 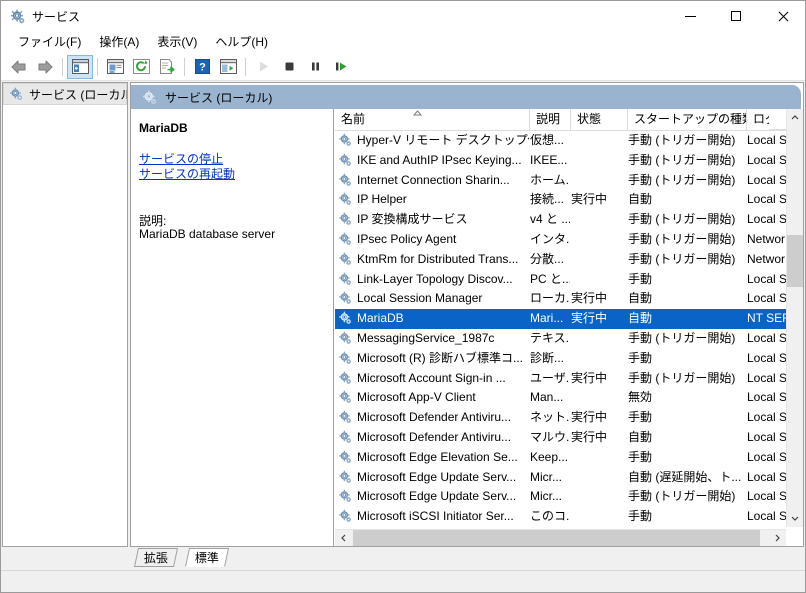 I want to click on menu-file: ファイル(F), so click(x=49, y=42).